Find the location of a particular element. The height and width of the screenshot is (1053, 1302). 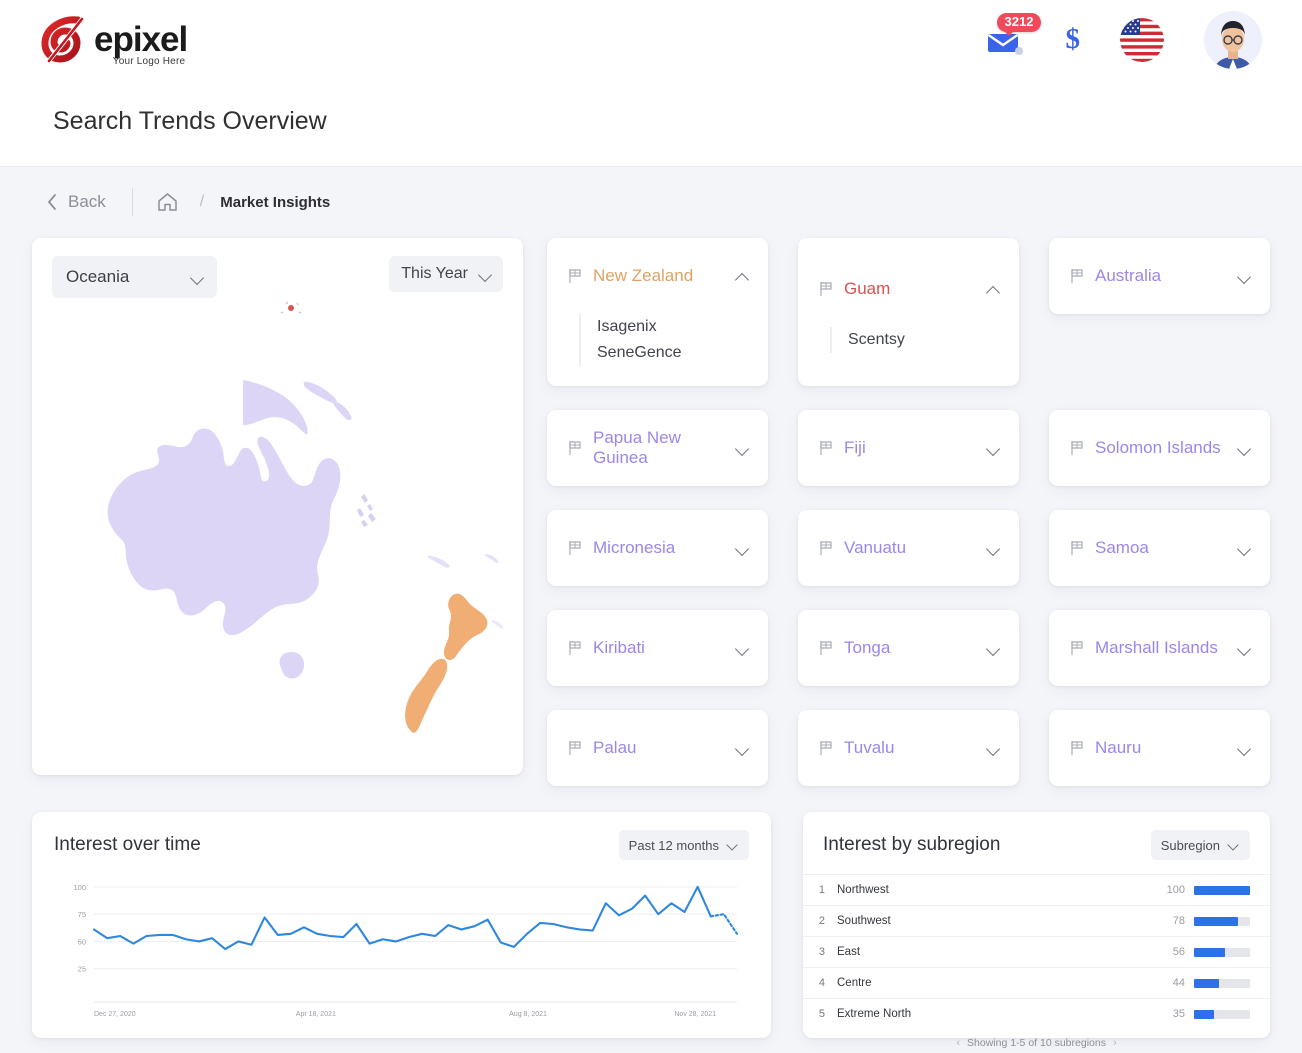

subregion-pagination: ‹ Showing 1-5 of 10 subregions › is located at coordinates (1036, 1039).